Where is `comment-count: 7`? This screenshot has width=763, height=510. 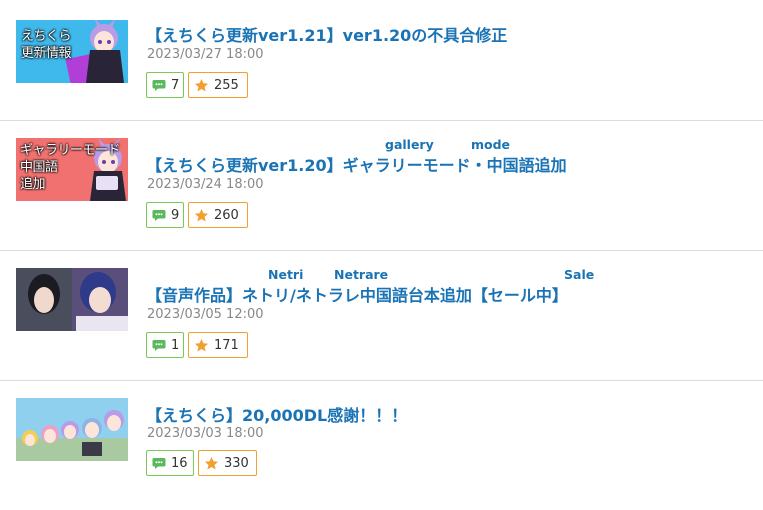 comment-count: 7 is located at coordinates (175, 85).